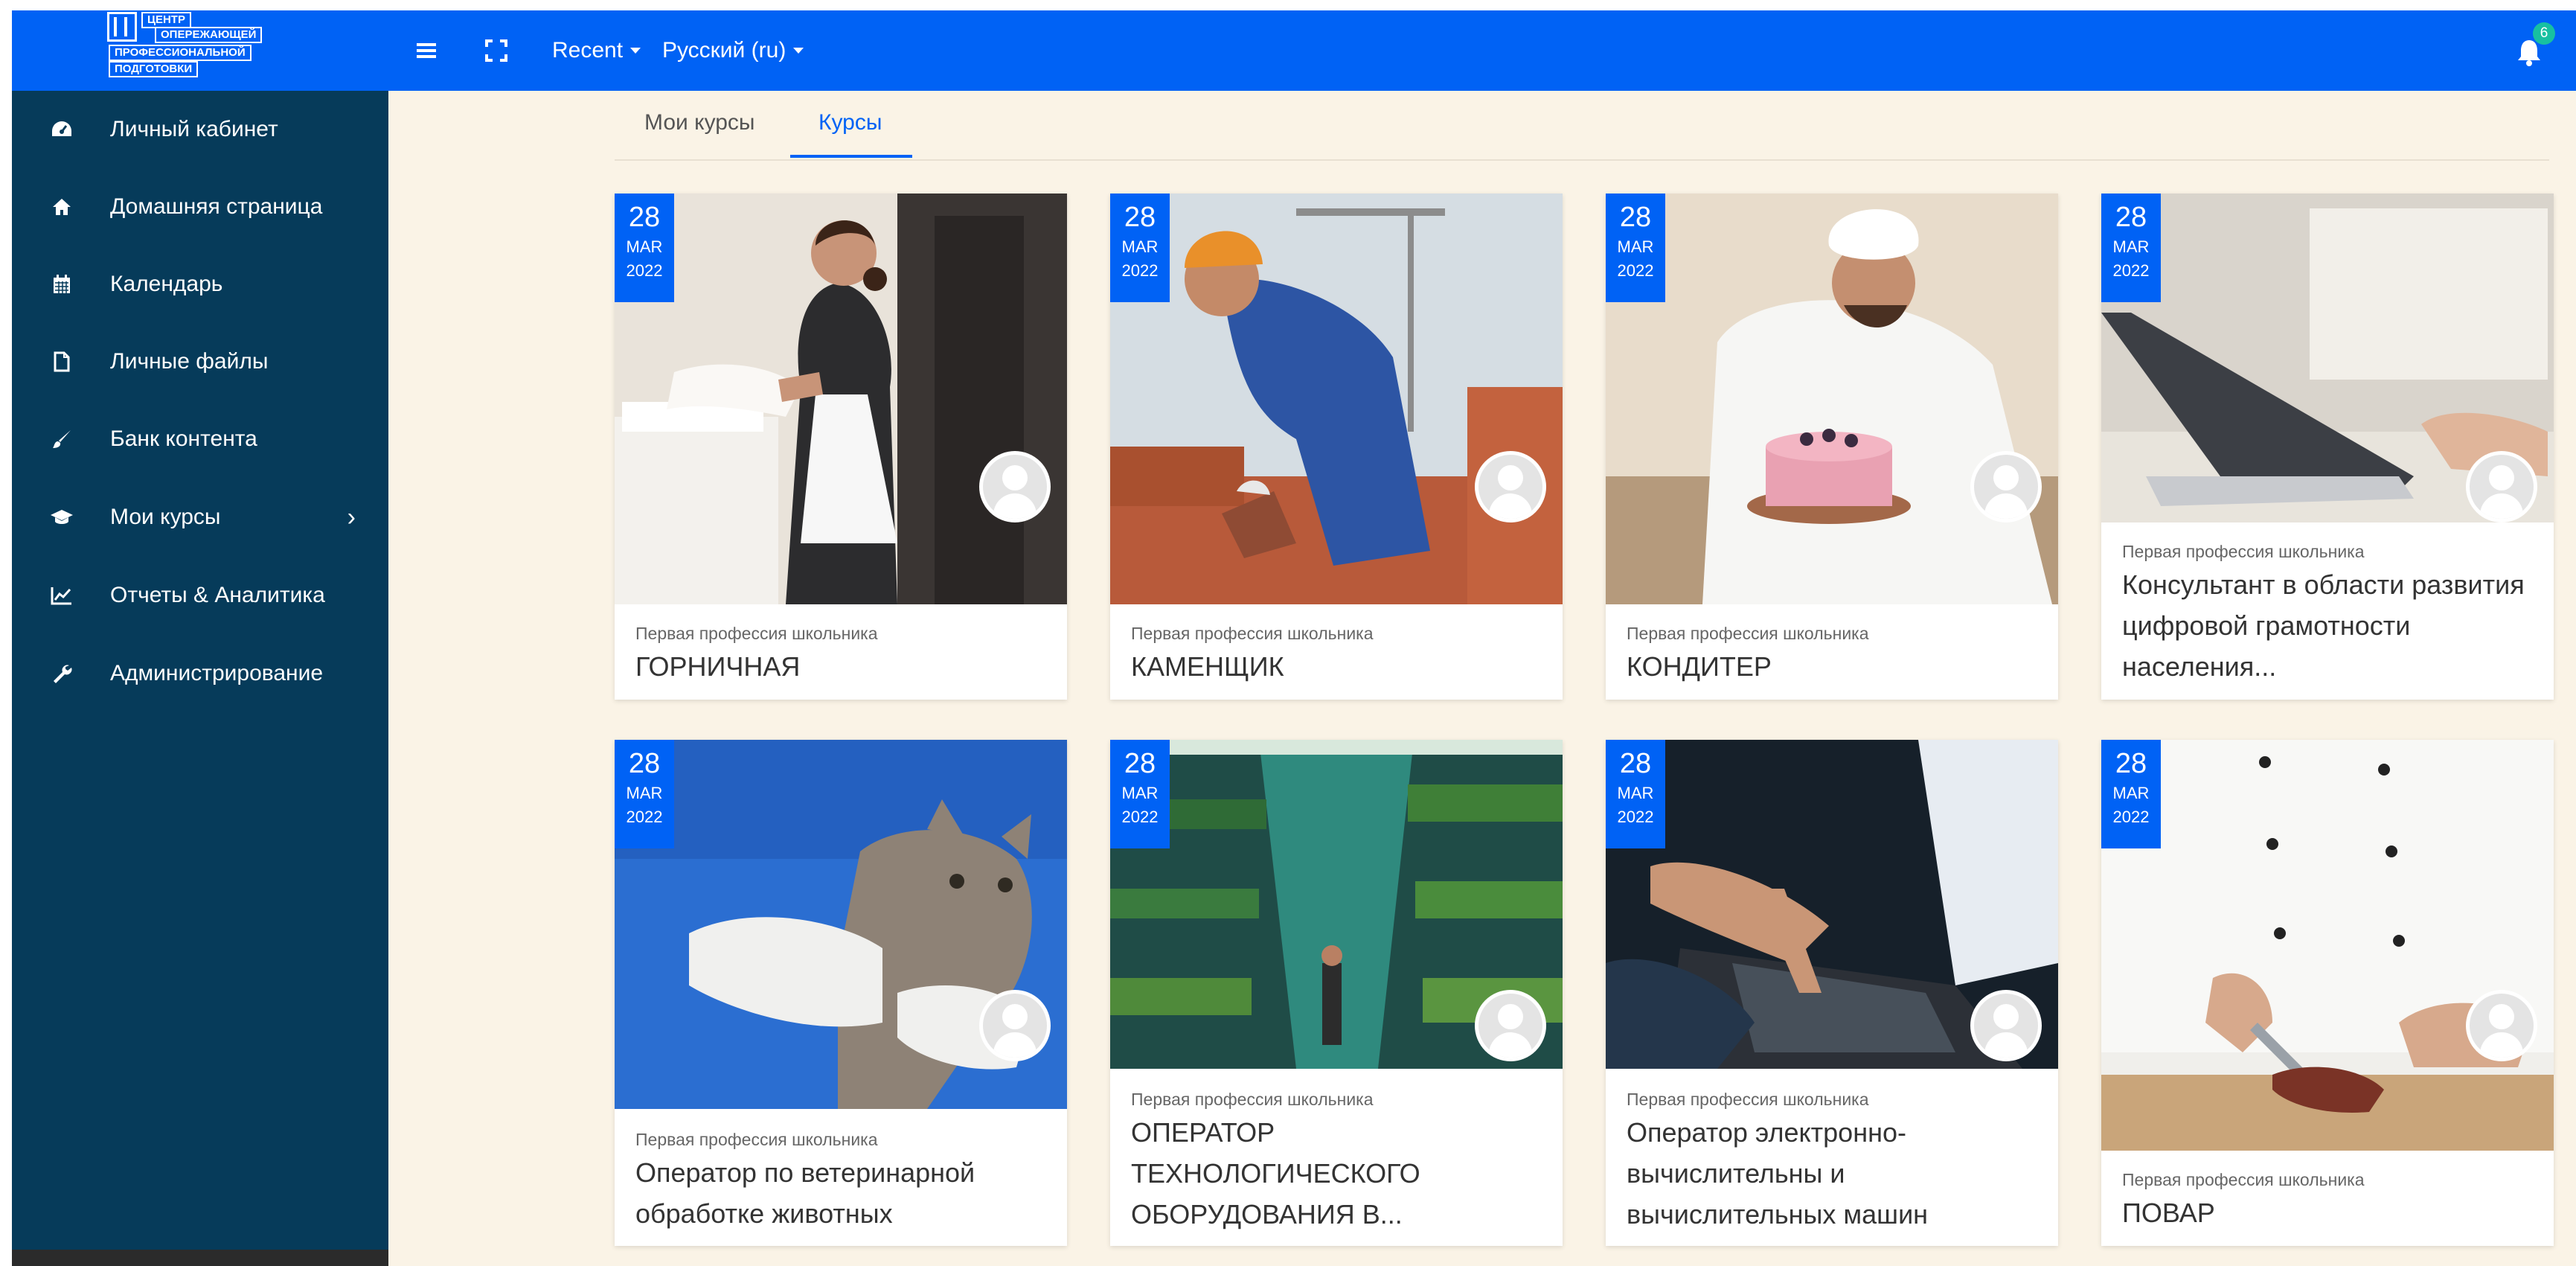  I want to click on course-title: ПОВАР, so click(2330, 1212).